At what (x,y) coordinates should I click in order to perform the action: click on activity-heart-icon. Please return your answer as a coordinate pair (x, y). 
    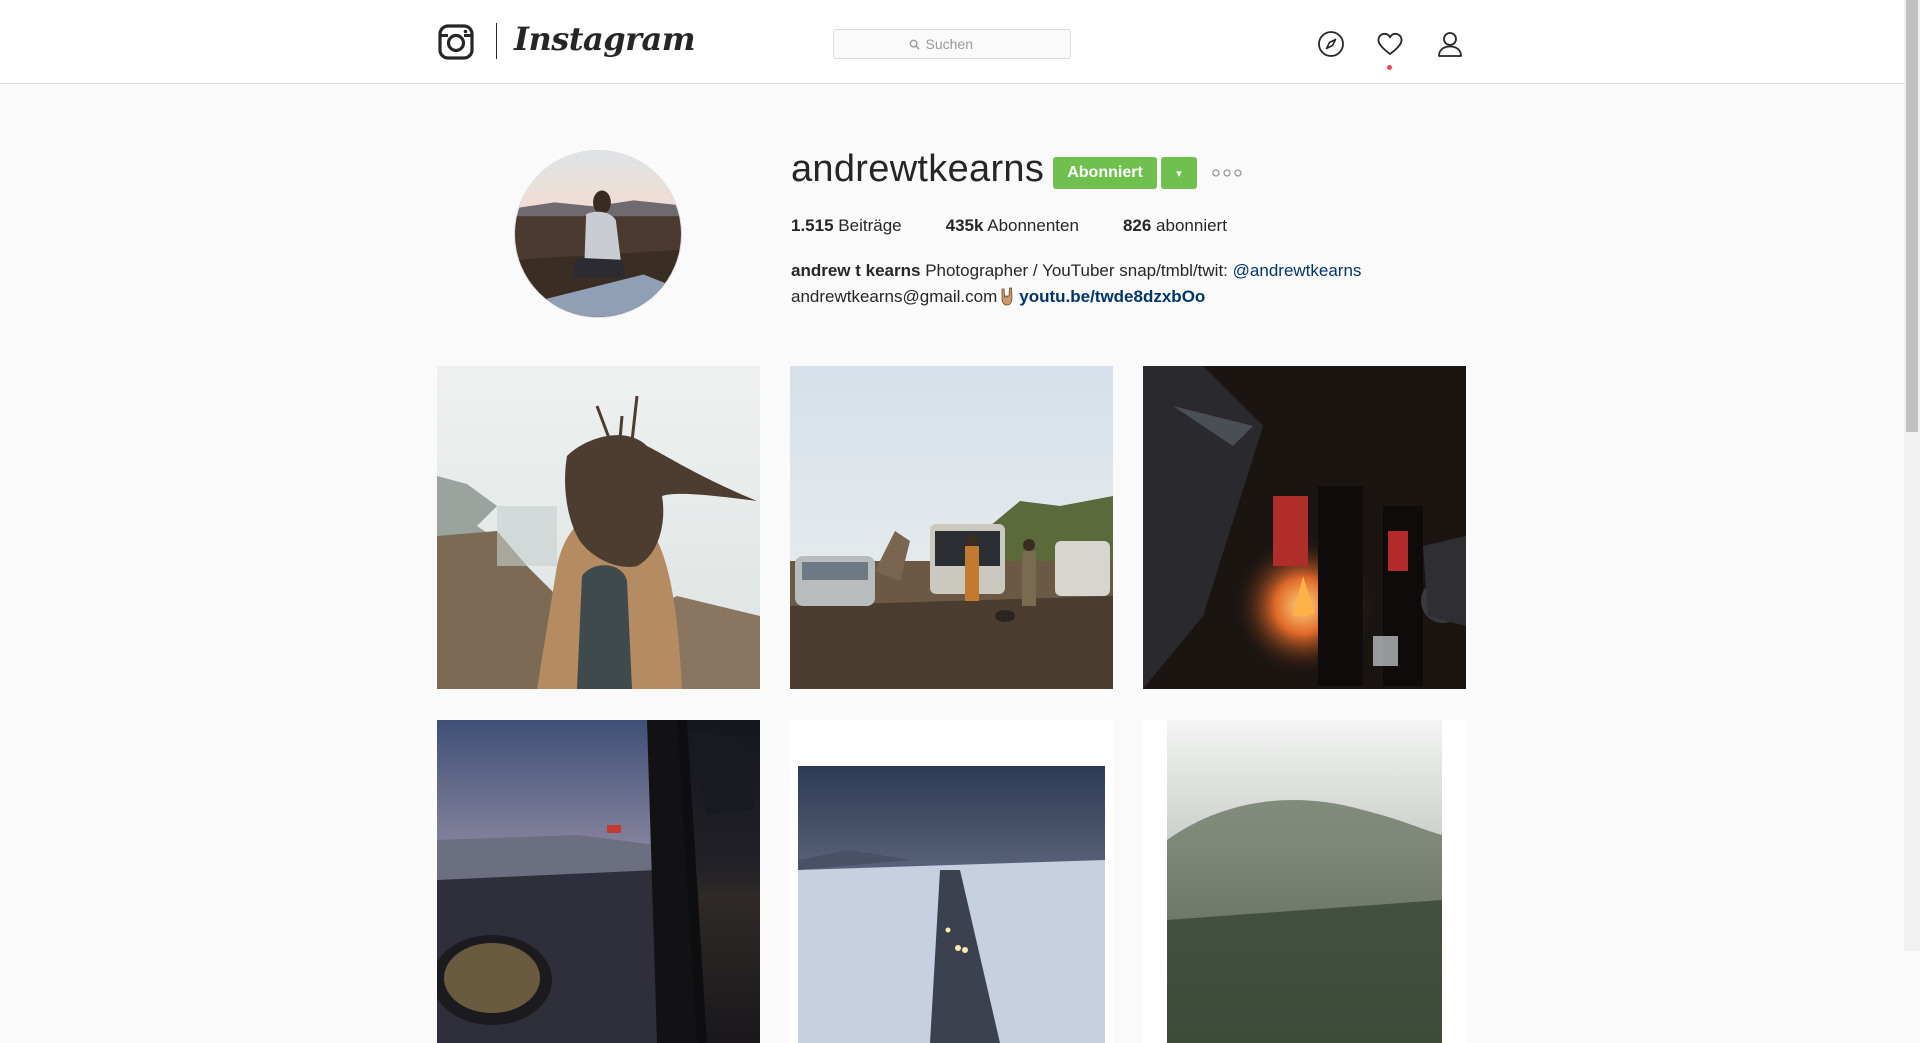
    Looking at the image, I should click on (1390, 44).